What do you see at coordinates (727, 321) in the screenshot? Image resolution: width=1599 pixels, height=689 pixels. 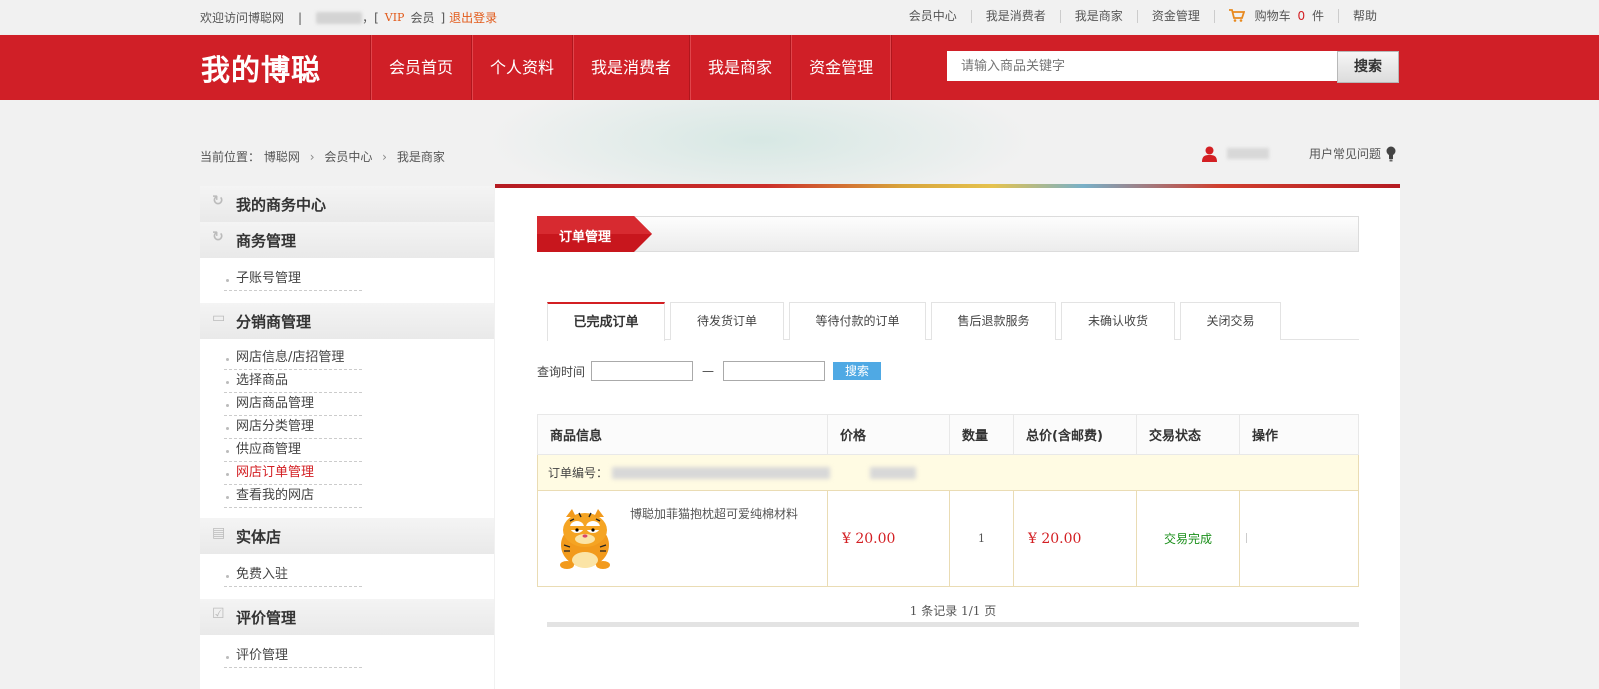 I see `tab-pending-shipment: 待发货订单` at bounding box center [727, 321].